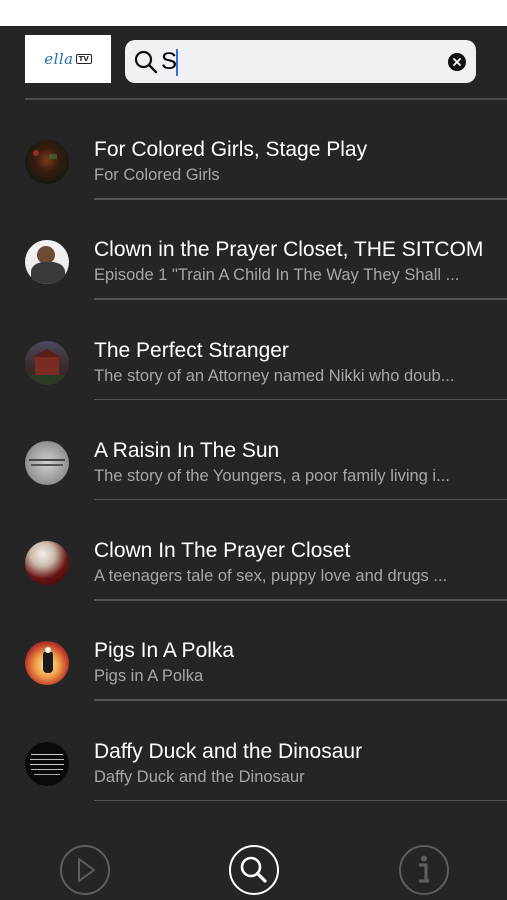  What do you see at coordinates (199, 776) in the screenshot?
I see `item-subtitle: Daffy Duck and the Dinosaur` at bounding box center [199, 776].